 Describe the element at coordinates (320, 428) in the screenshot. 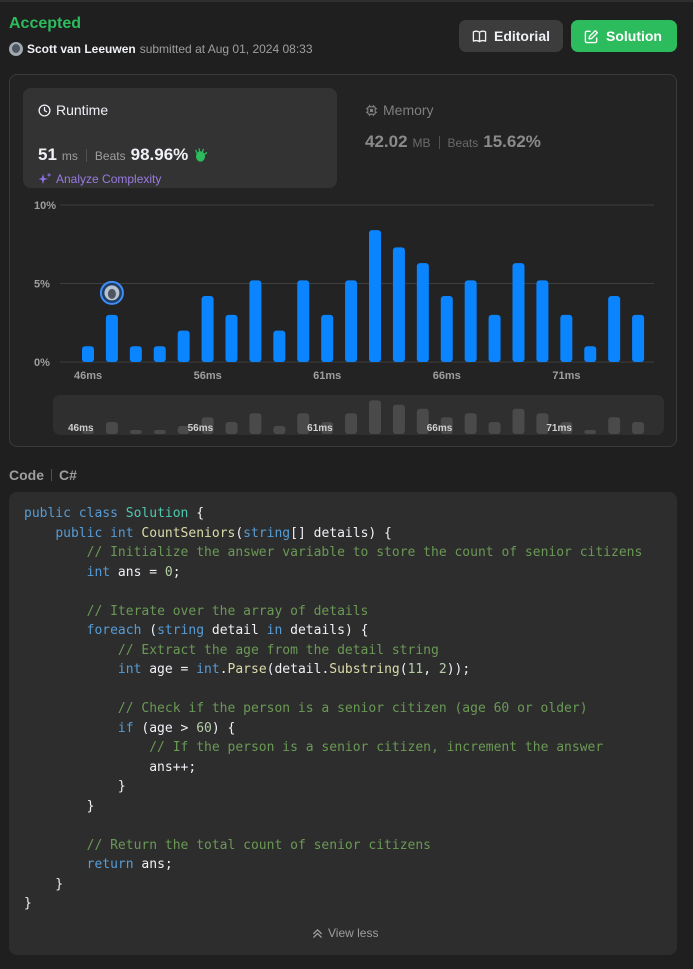

I see `chart-overview-x-label: 61ms` at that location.